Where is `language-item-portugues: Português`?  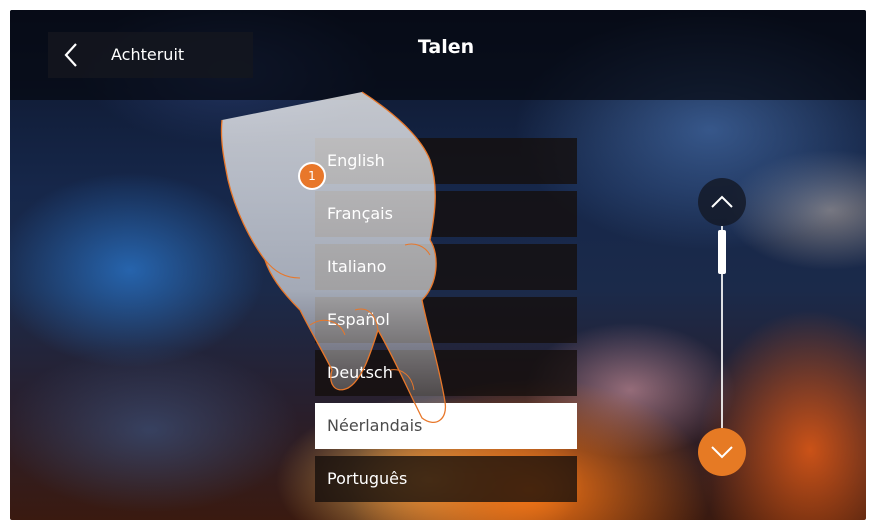
language-item-portugues: Português is located at coordinates (446, 479).